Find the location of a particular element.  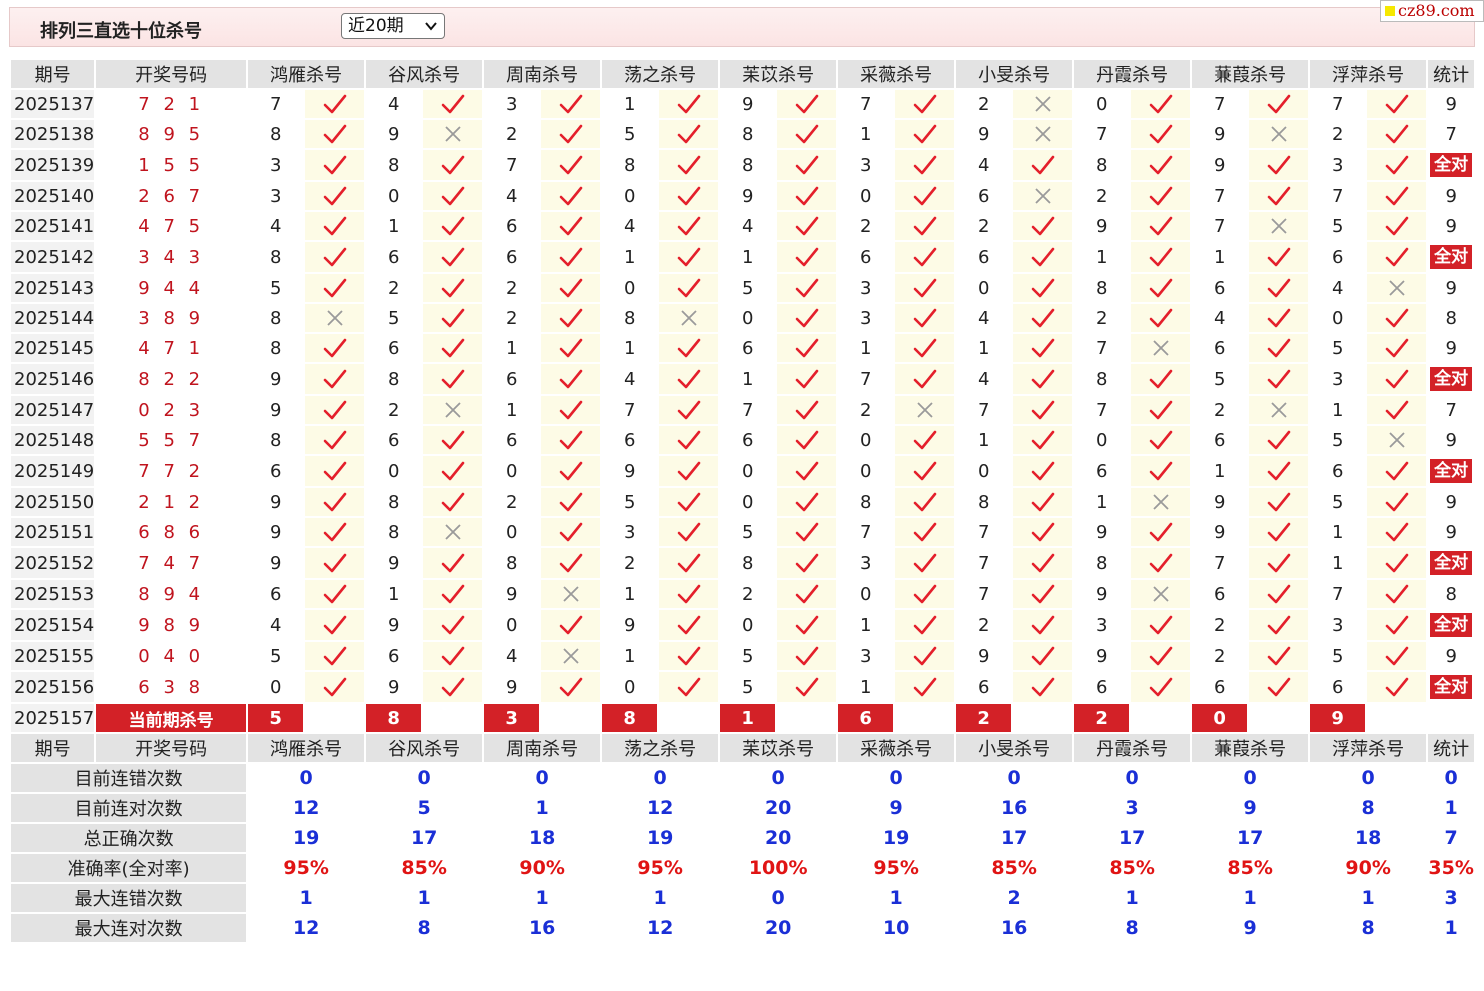

period-cell: 2025140 is located at coordinates (52, 196).